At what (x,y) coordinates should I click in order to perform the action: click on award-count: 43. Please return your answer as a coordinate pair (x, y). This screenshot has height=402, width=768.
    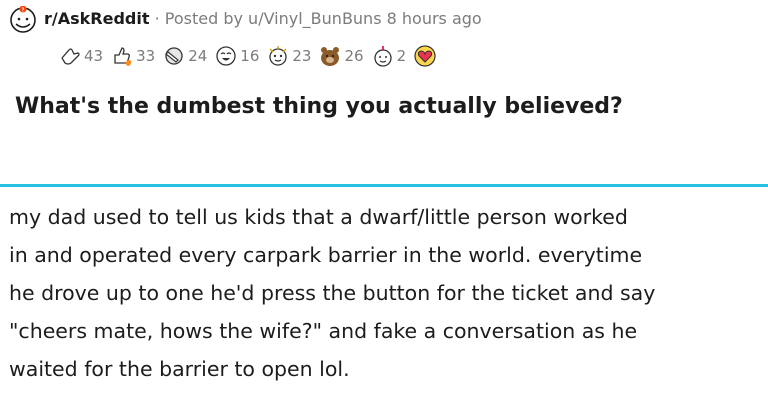
    Looking at the image, I should click on (94, 56).